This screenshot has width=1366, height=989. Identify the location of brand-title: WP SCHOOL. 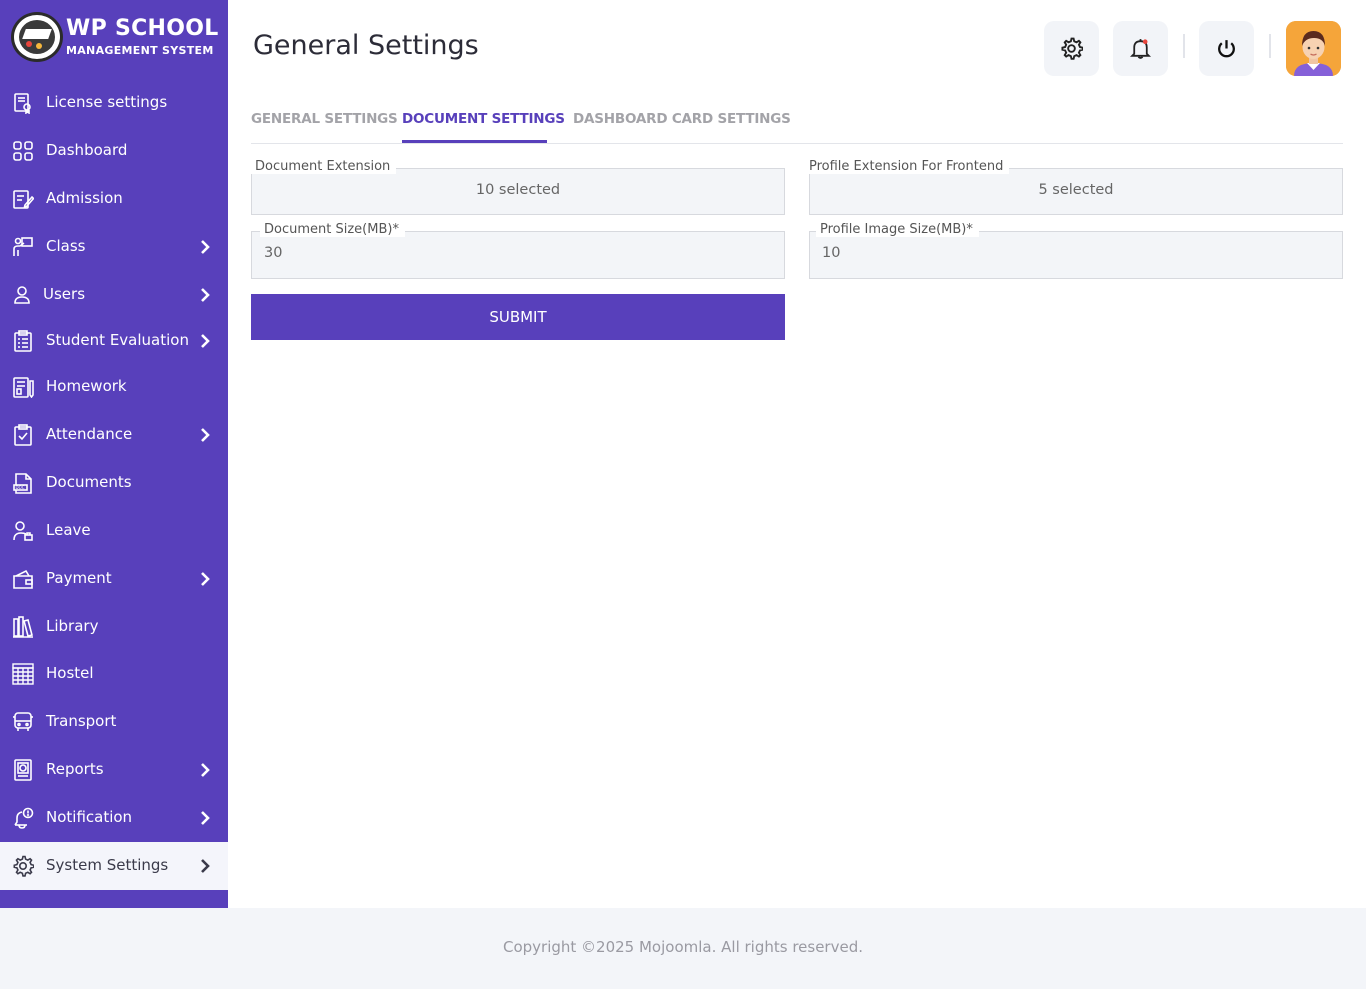
(142, 28).